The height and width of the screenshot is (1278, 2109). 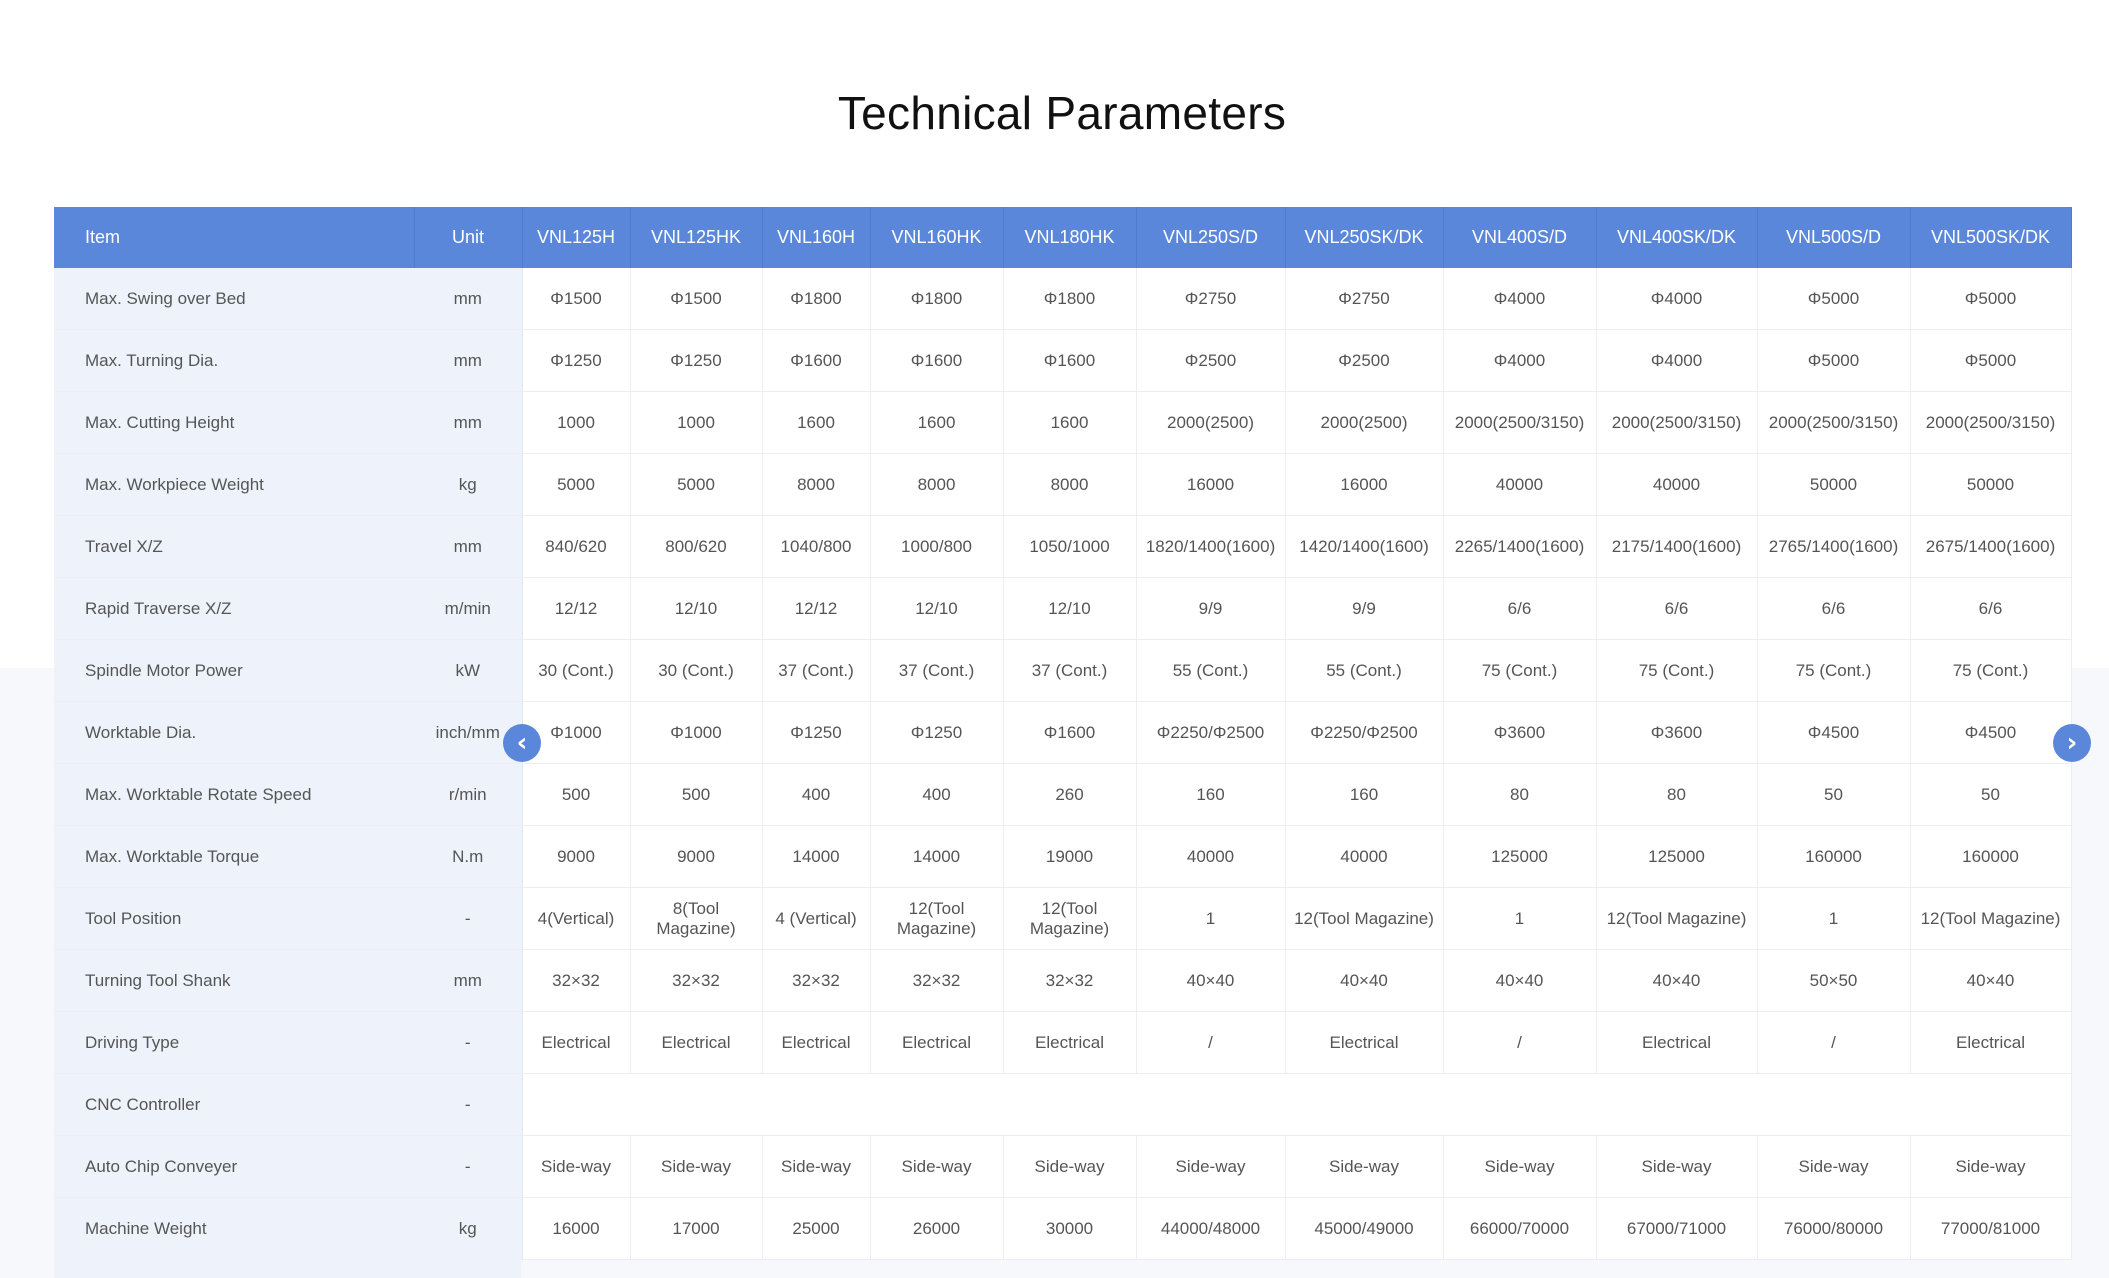 What do you see at coordinates (816, 237) in the screenshot?
I see `header-model: VNL160H` at bounding box center [816, 237].